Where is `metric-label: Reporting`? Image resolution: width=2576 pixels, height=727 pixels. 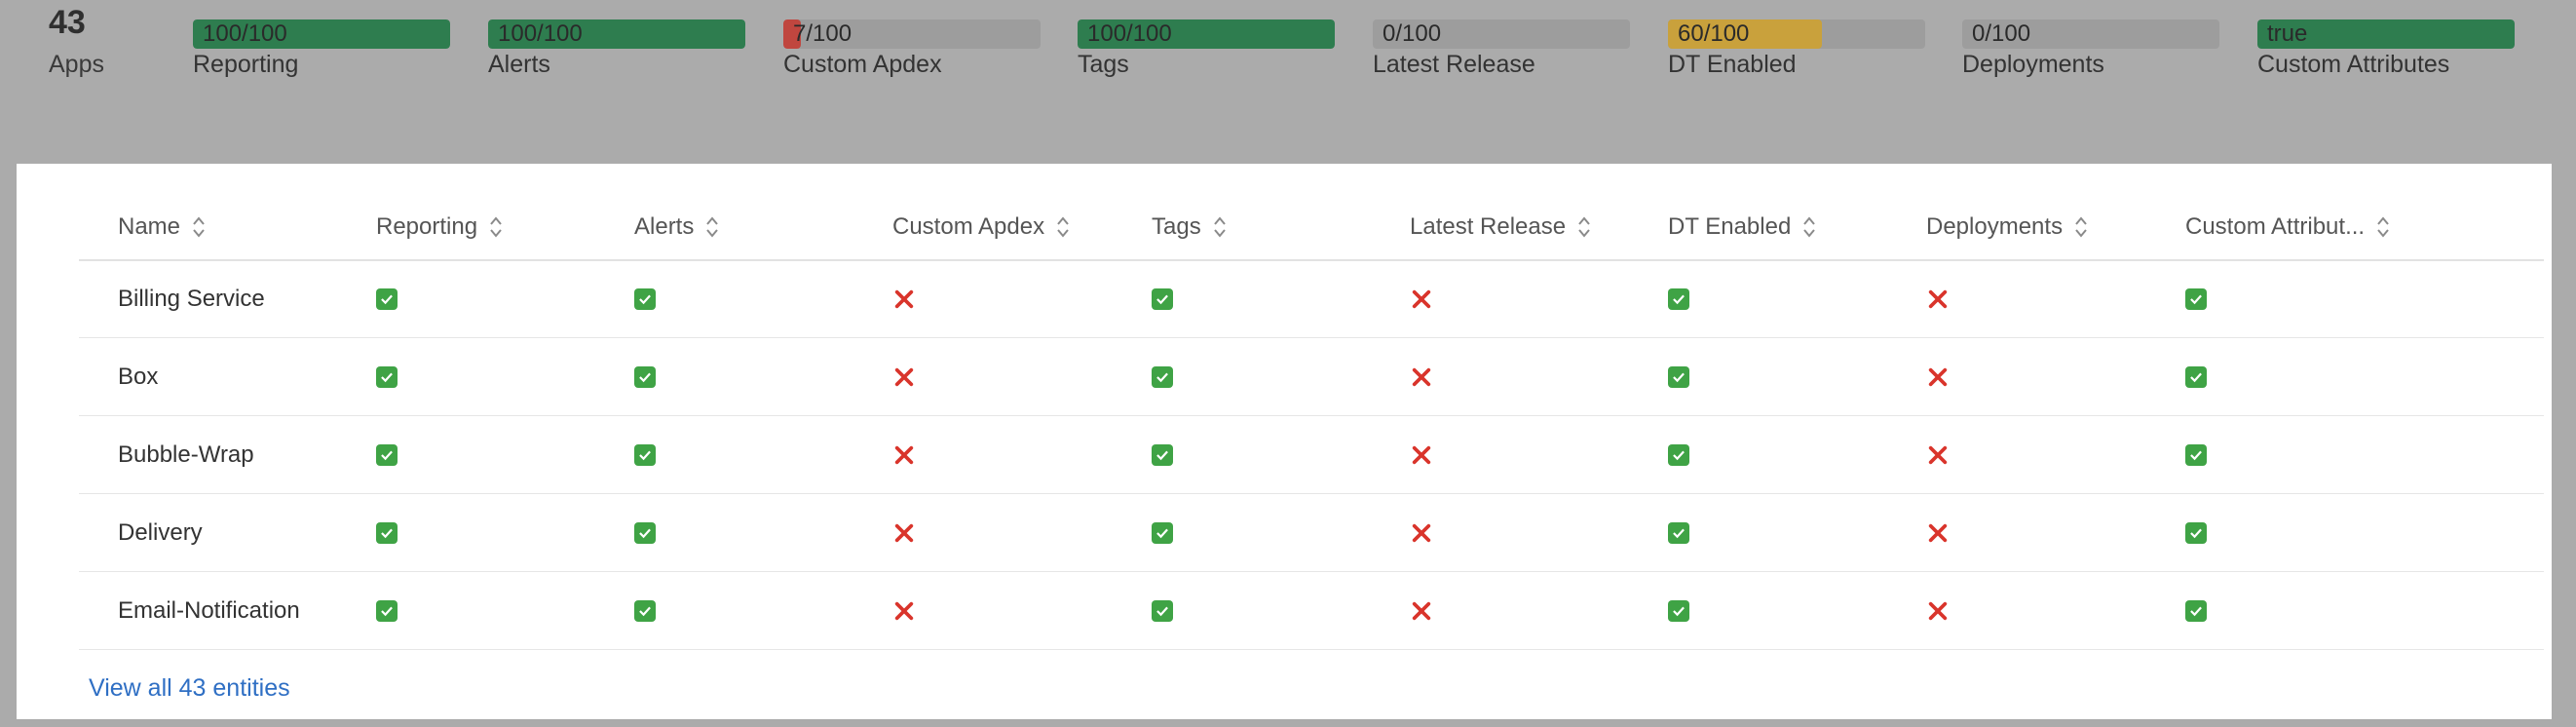
metric-label: Reporting is located at coordinates (246, 64).